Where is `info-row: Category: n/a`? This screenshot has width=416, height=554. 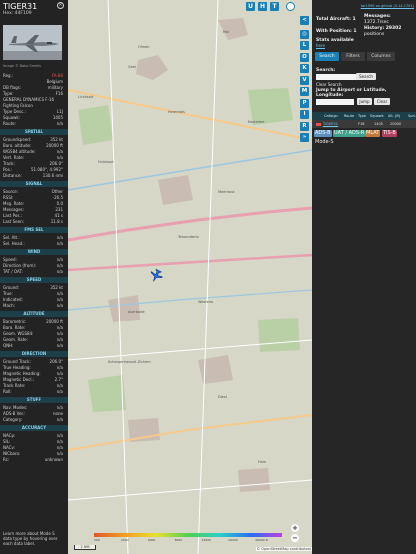 info-row: Category: n/a is located at coordinates (33, 420).